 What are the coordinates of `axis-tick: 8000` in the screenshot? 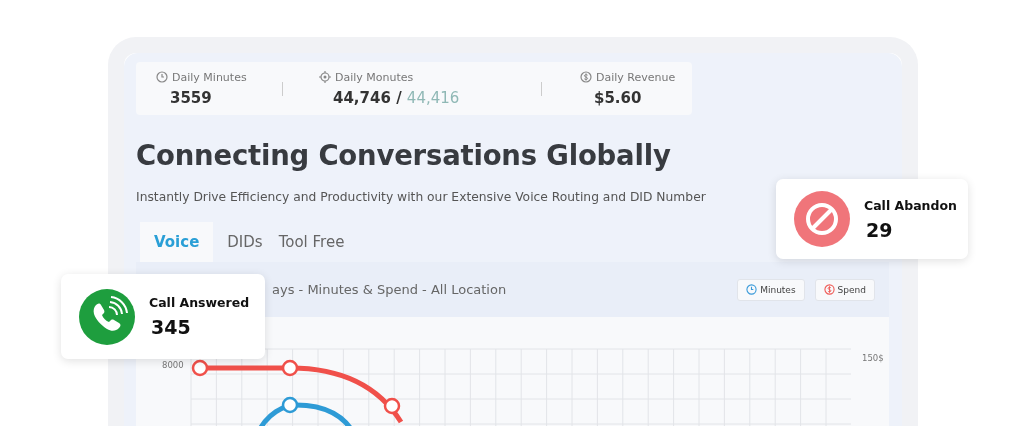 It's located at (173, 365).